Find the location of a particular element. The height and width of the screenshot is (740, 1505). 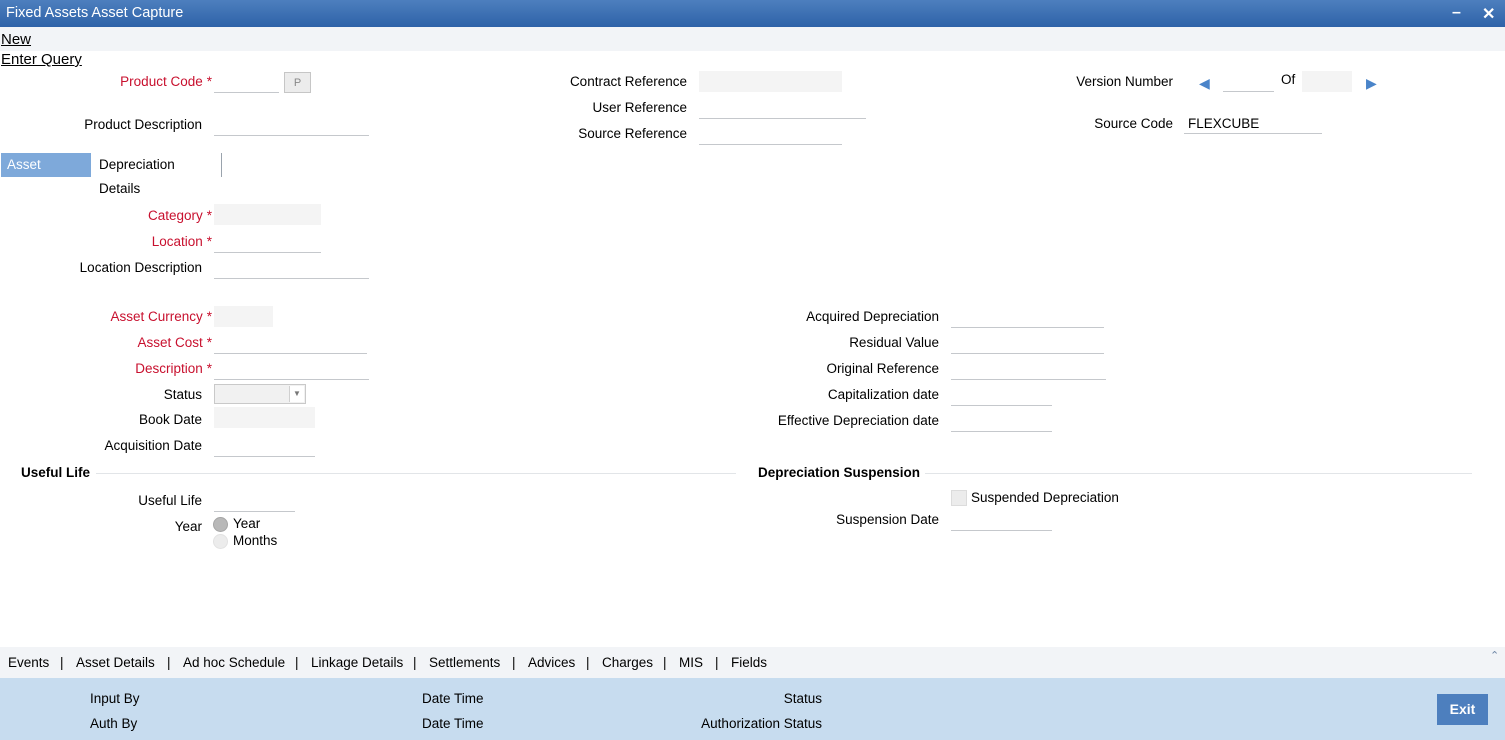

acquired-depreciation-input is located at coordinates (1027, 317).